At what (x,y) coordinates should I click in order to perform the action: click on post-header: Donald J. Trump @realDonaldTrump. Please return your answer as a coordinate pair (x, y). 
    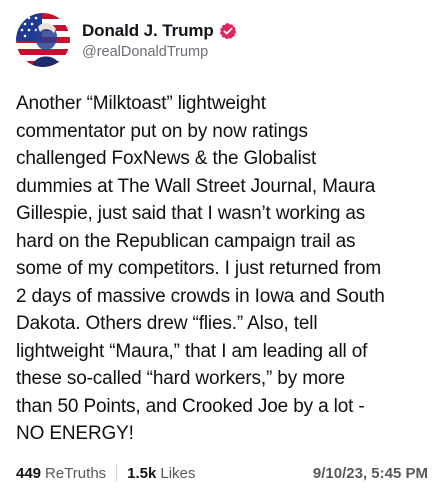
    Looking at the image, I should click on (126, 40).